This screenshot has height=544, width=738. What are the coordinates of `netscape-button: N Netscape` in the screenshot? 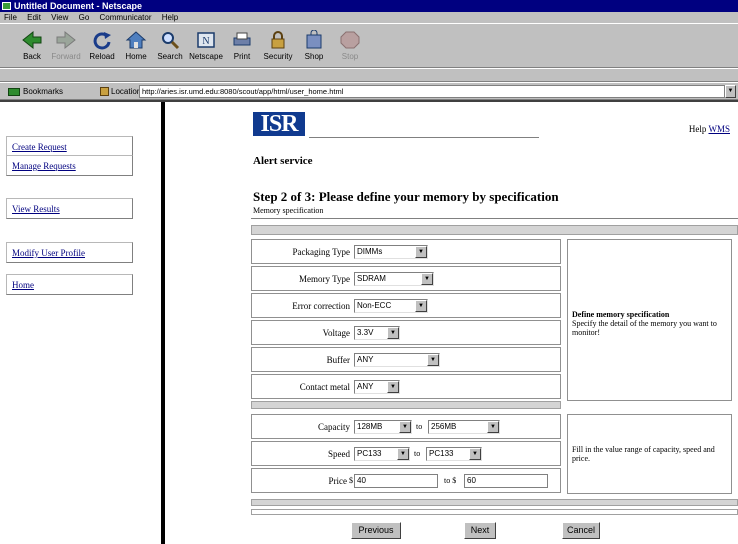 It's located at (206, 46).